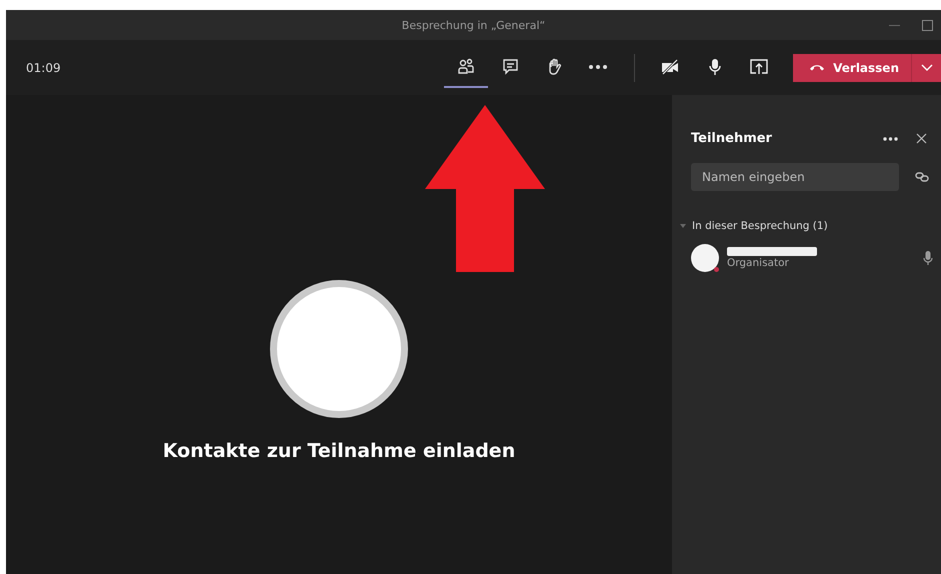  I want to click on leave-options-button, so click(926, 68).